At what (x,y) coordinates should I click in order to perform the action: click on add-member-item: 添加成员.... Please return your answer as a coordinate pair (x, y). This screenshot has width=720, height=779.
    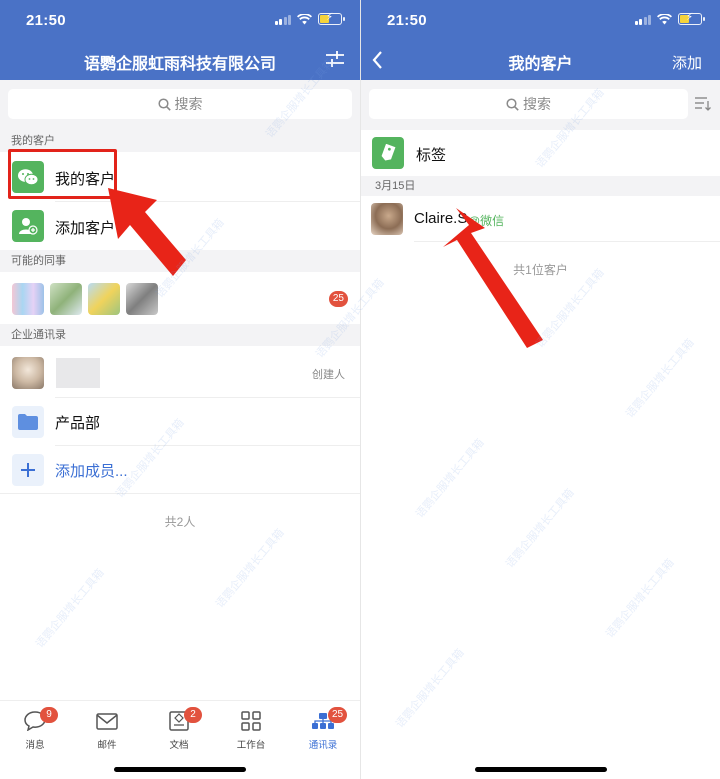
    Looking at the image, I should click on (180, 470).